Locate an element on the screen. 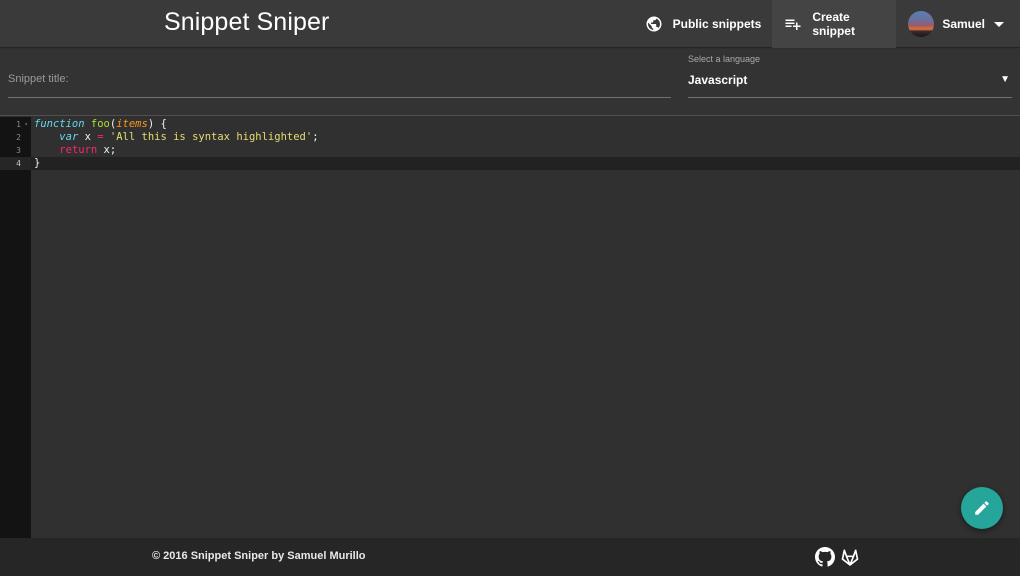  line-number-text: 1 is located at coordinates (18, 124).